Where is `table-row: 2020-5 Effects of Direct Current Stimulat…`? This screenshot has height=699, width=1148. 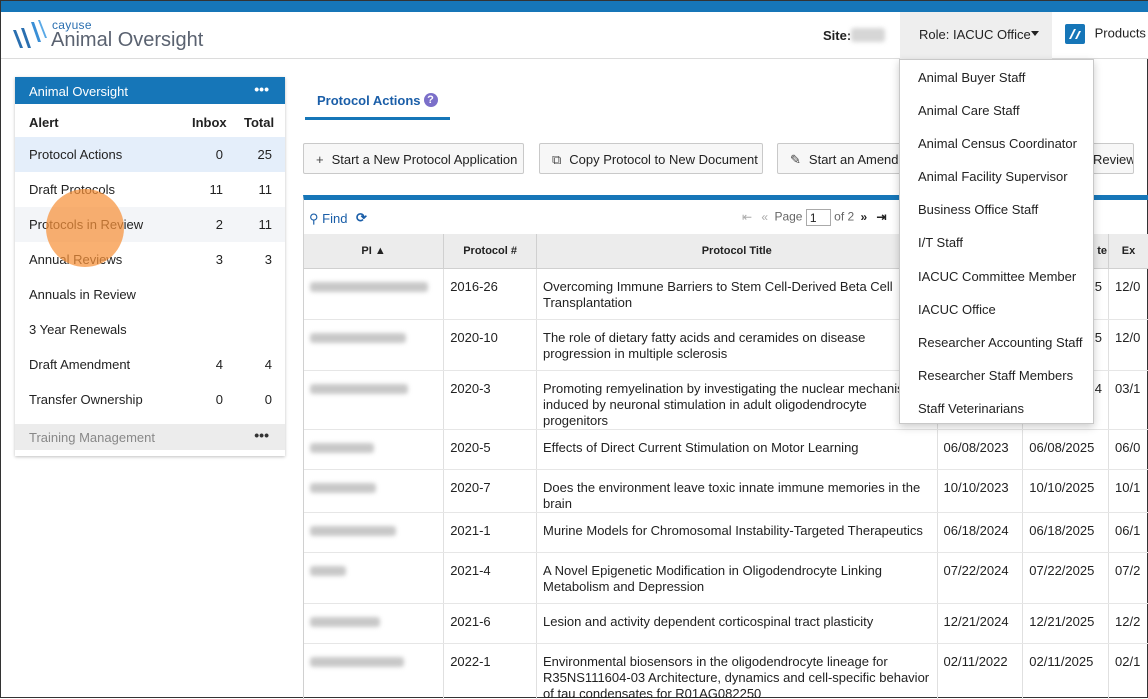 table-row: 2020-5 Effects of Direct Current Stimulat… is located at coordinates (726, 449).